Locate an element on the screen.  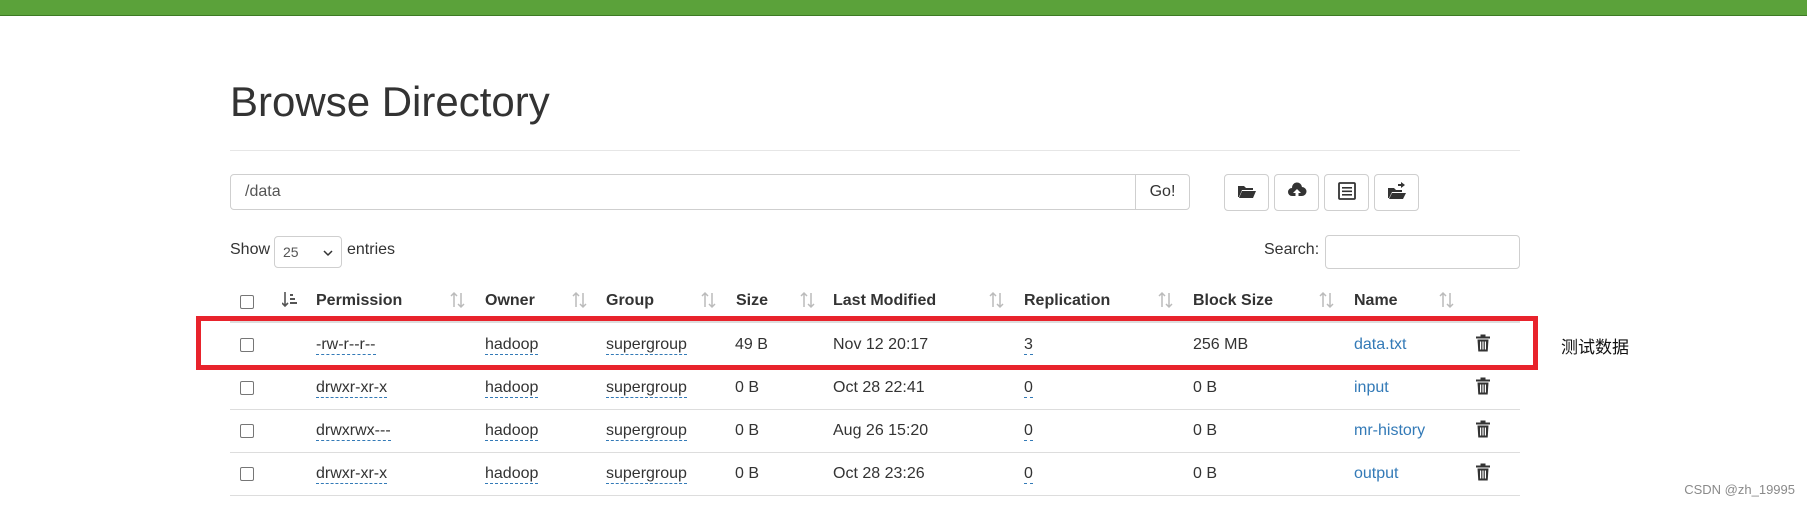
upload-button is located at coordinates (1296, 192).